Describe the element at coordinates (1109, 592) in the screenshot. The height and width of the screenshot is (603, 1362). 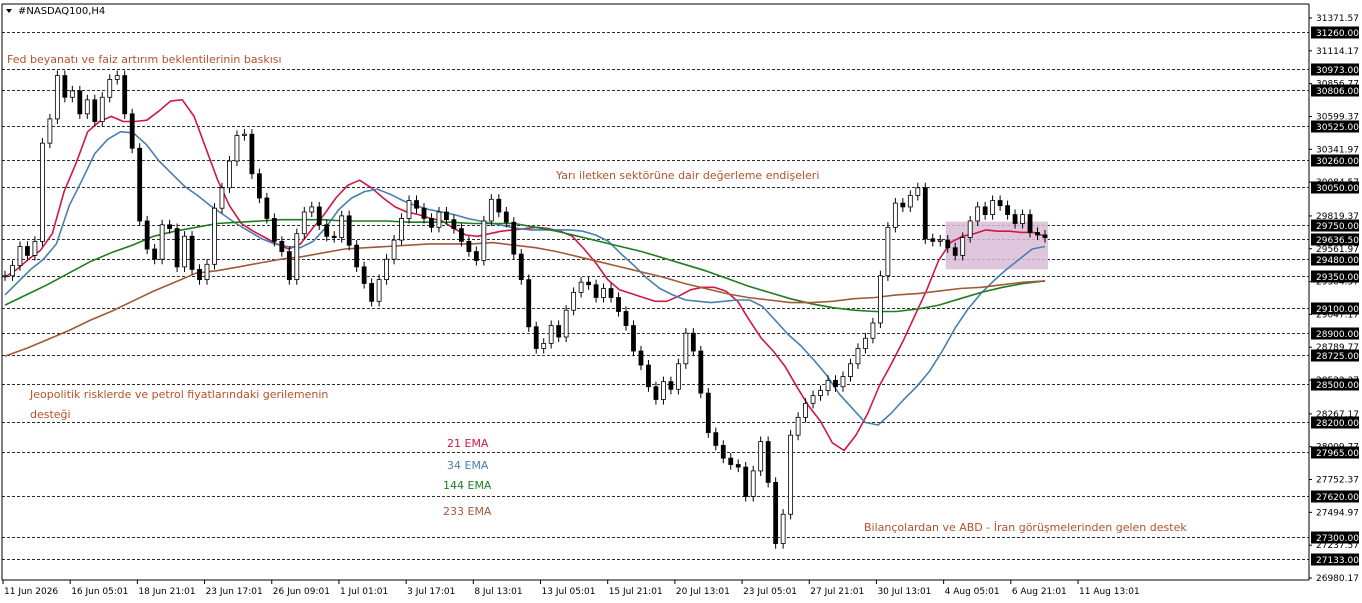
I see `x-tick-label: 11 Aug 13:01` at that location.